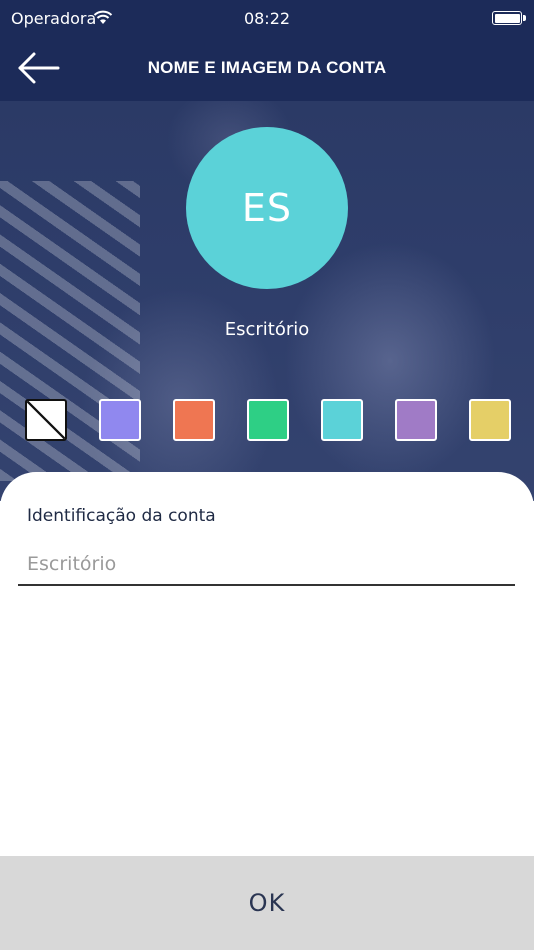  Describe the element at coordinates (342, 420) in the screenshot. I see `color-swatch-cyan` at that location.